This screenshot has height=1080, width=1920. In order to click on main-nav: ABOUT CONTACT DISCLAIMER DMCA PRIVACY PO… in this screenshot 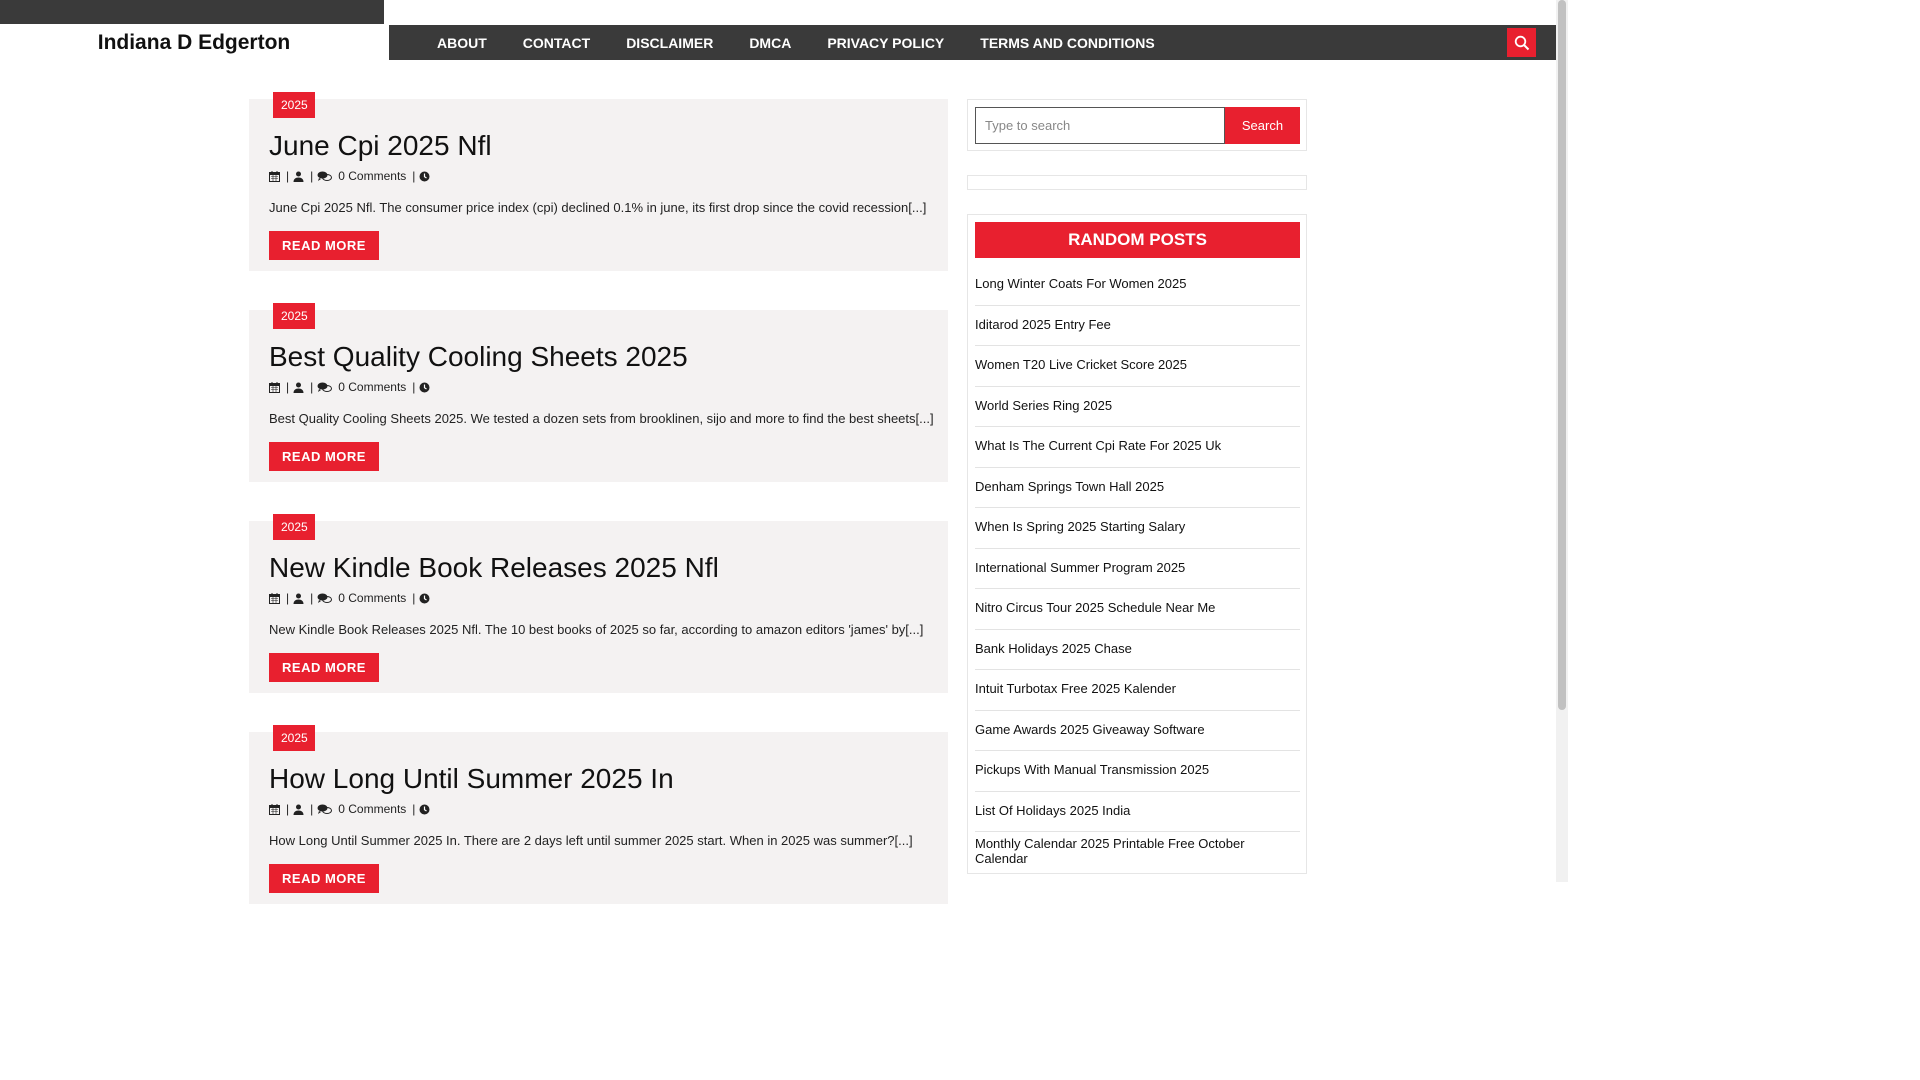, I will do `click(972, 42)`.